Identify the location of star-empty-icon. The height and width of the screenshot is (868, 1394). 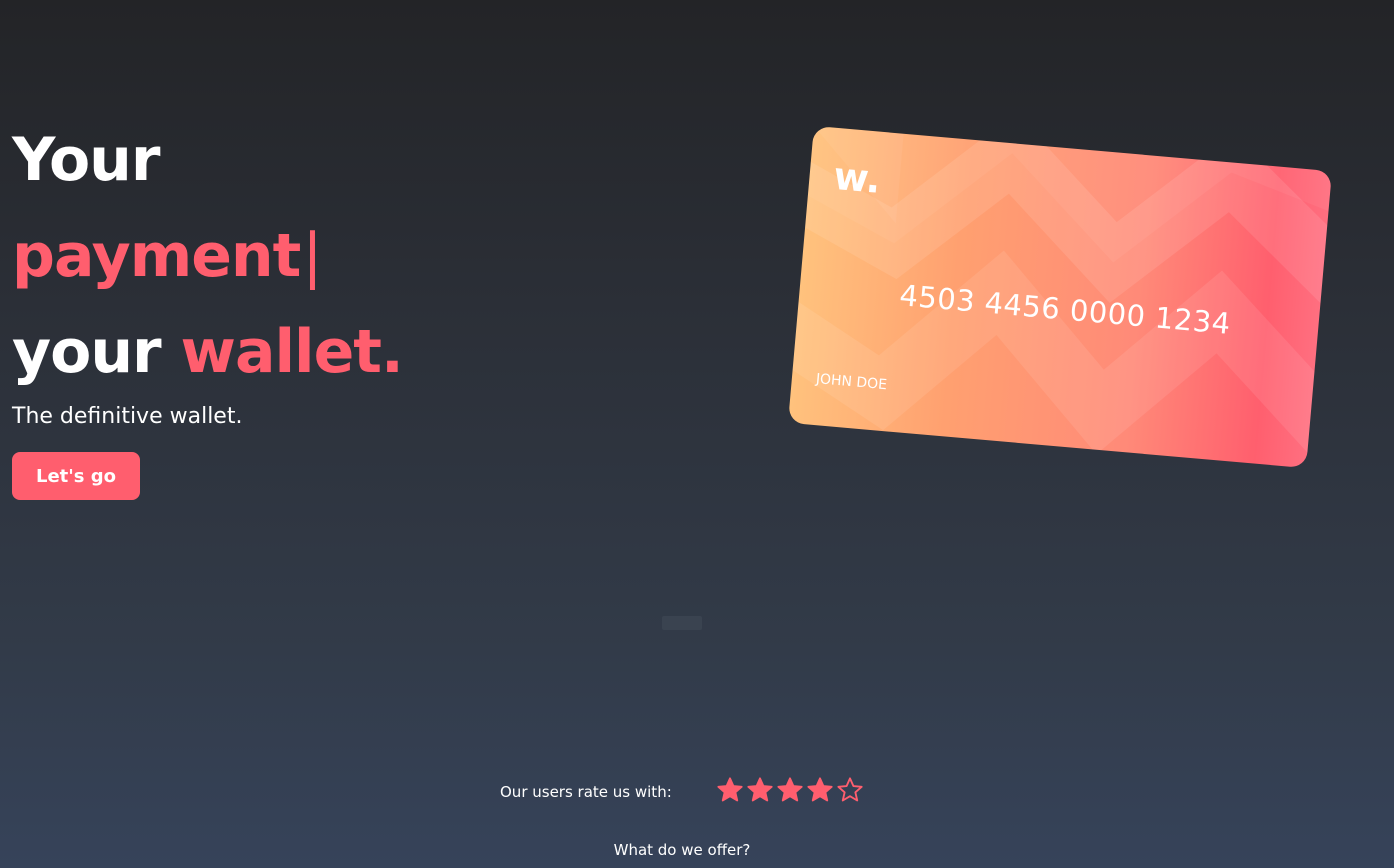
(850, 789).